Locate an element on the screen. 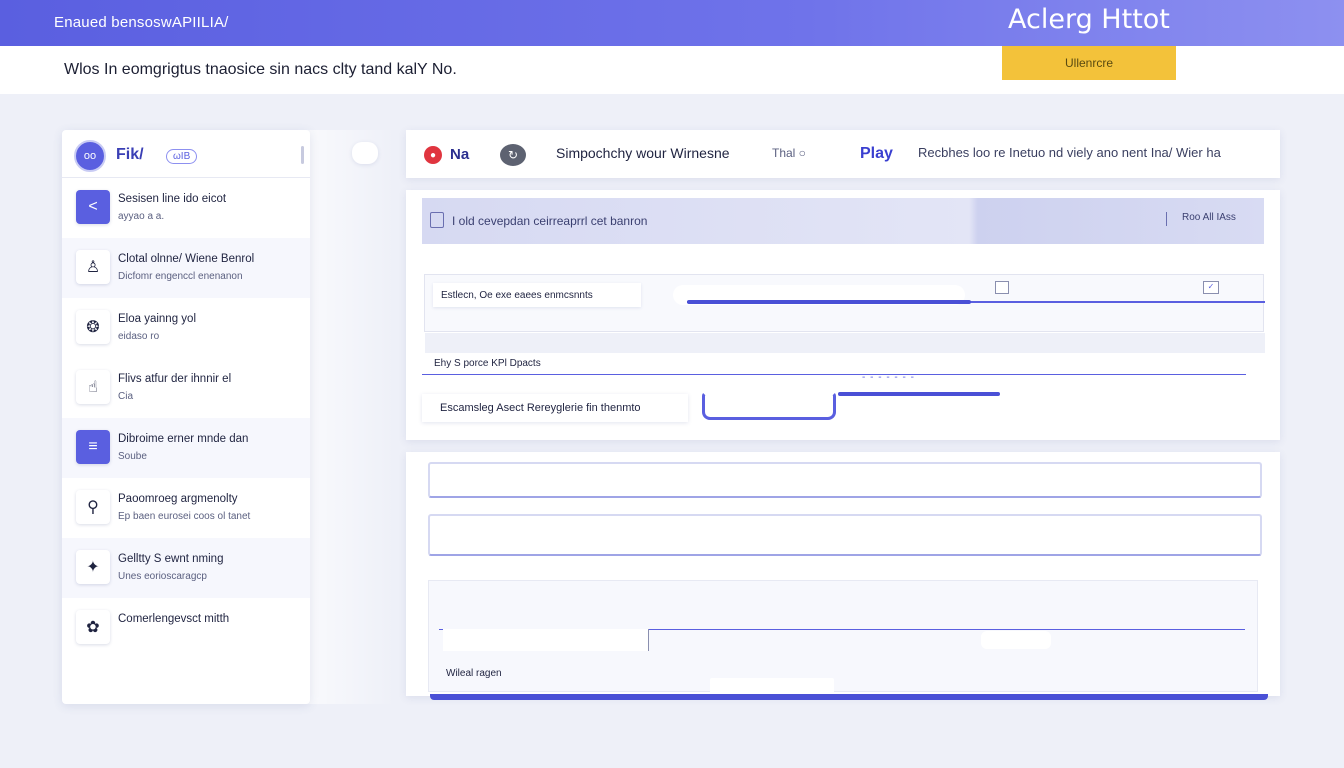  sidebar-item-sub: Cia is located at coordinates (126, 396).